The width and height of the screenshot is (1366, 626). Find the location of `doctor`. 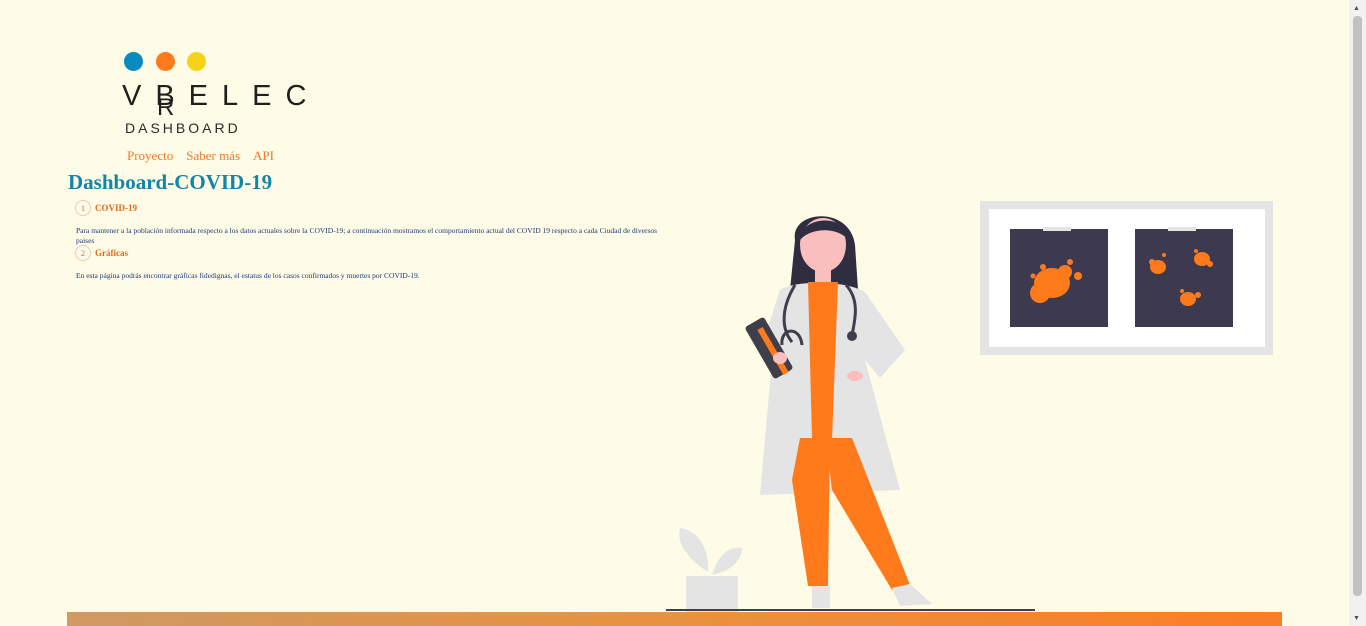

doctor is located at coordinates (838, 412).